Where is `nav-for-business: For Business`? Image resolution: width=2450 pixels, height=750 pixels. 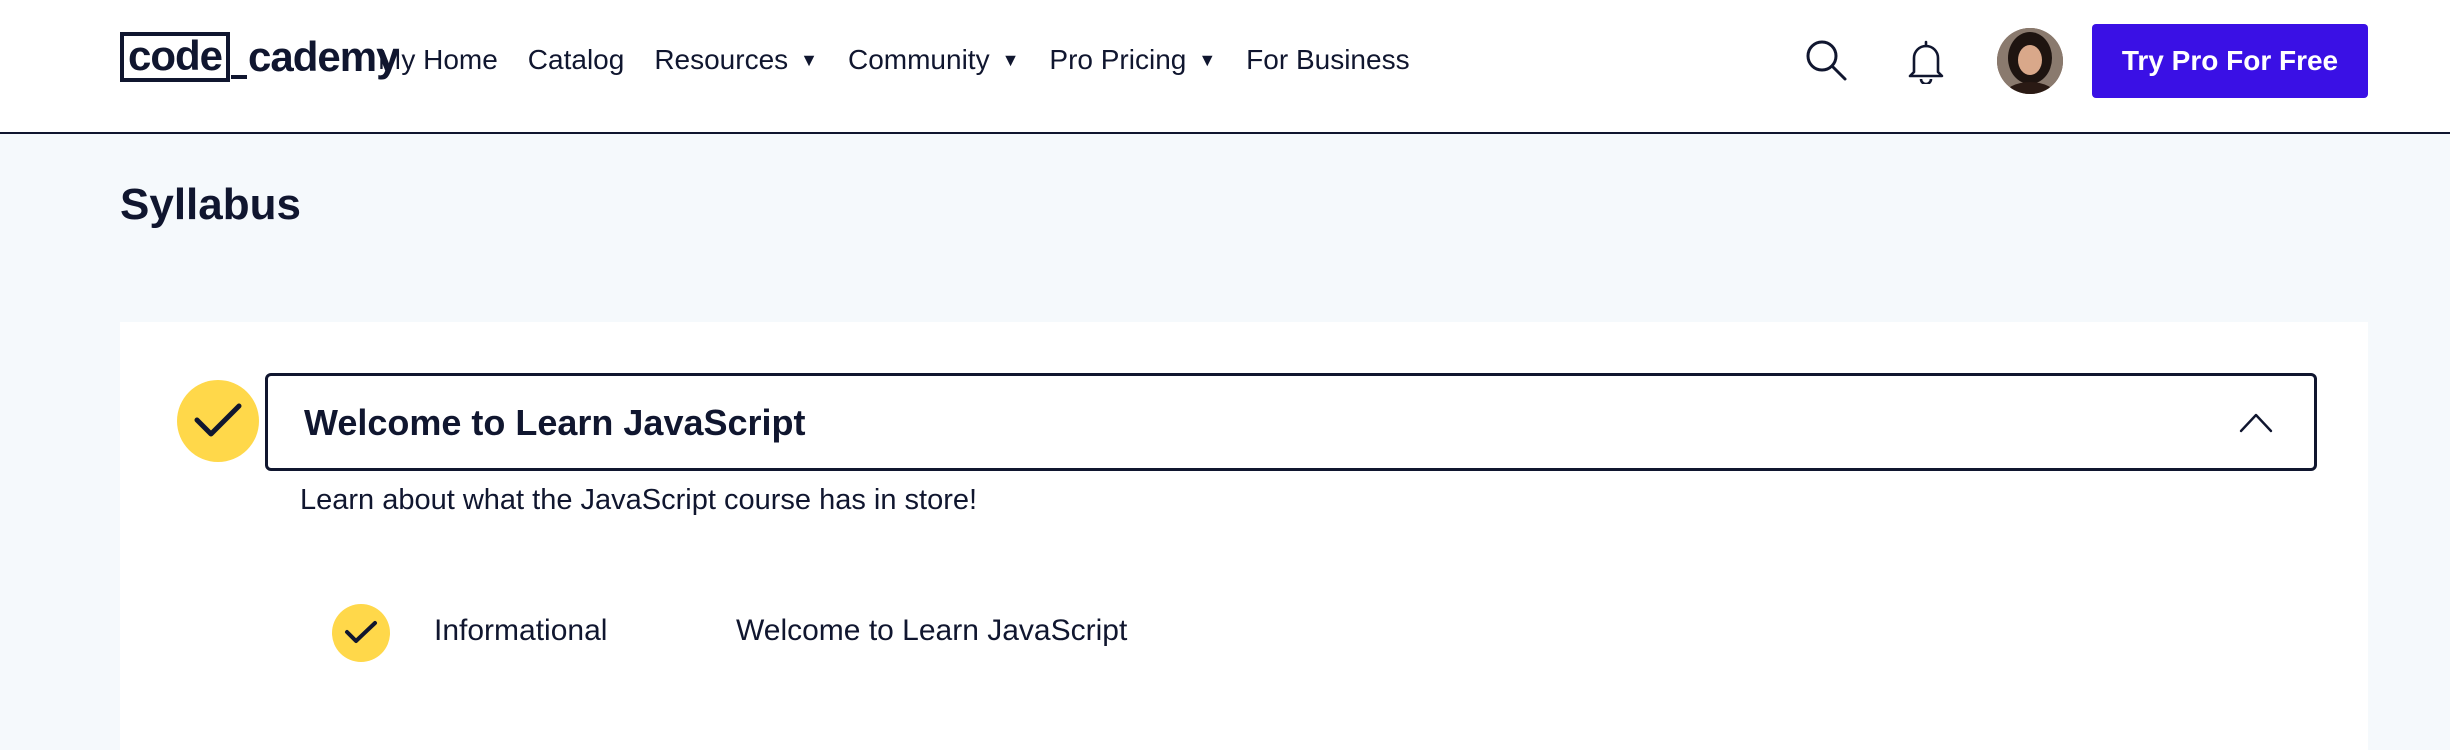 nav-for-business: For Business is located at coordinates (1327, 60).